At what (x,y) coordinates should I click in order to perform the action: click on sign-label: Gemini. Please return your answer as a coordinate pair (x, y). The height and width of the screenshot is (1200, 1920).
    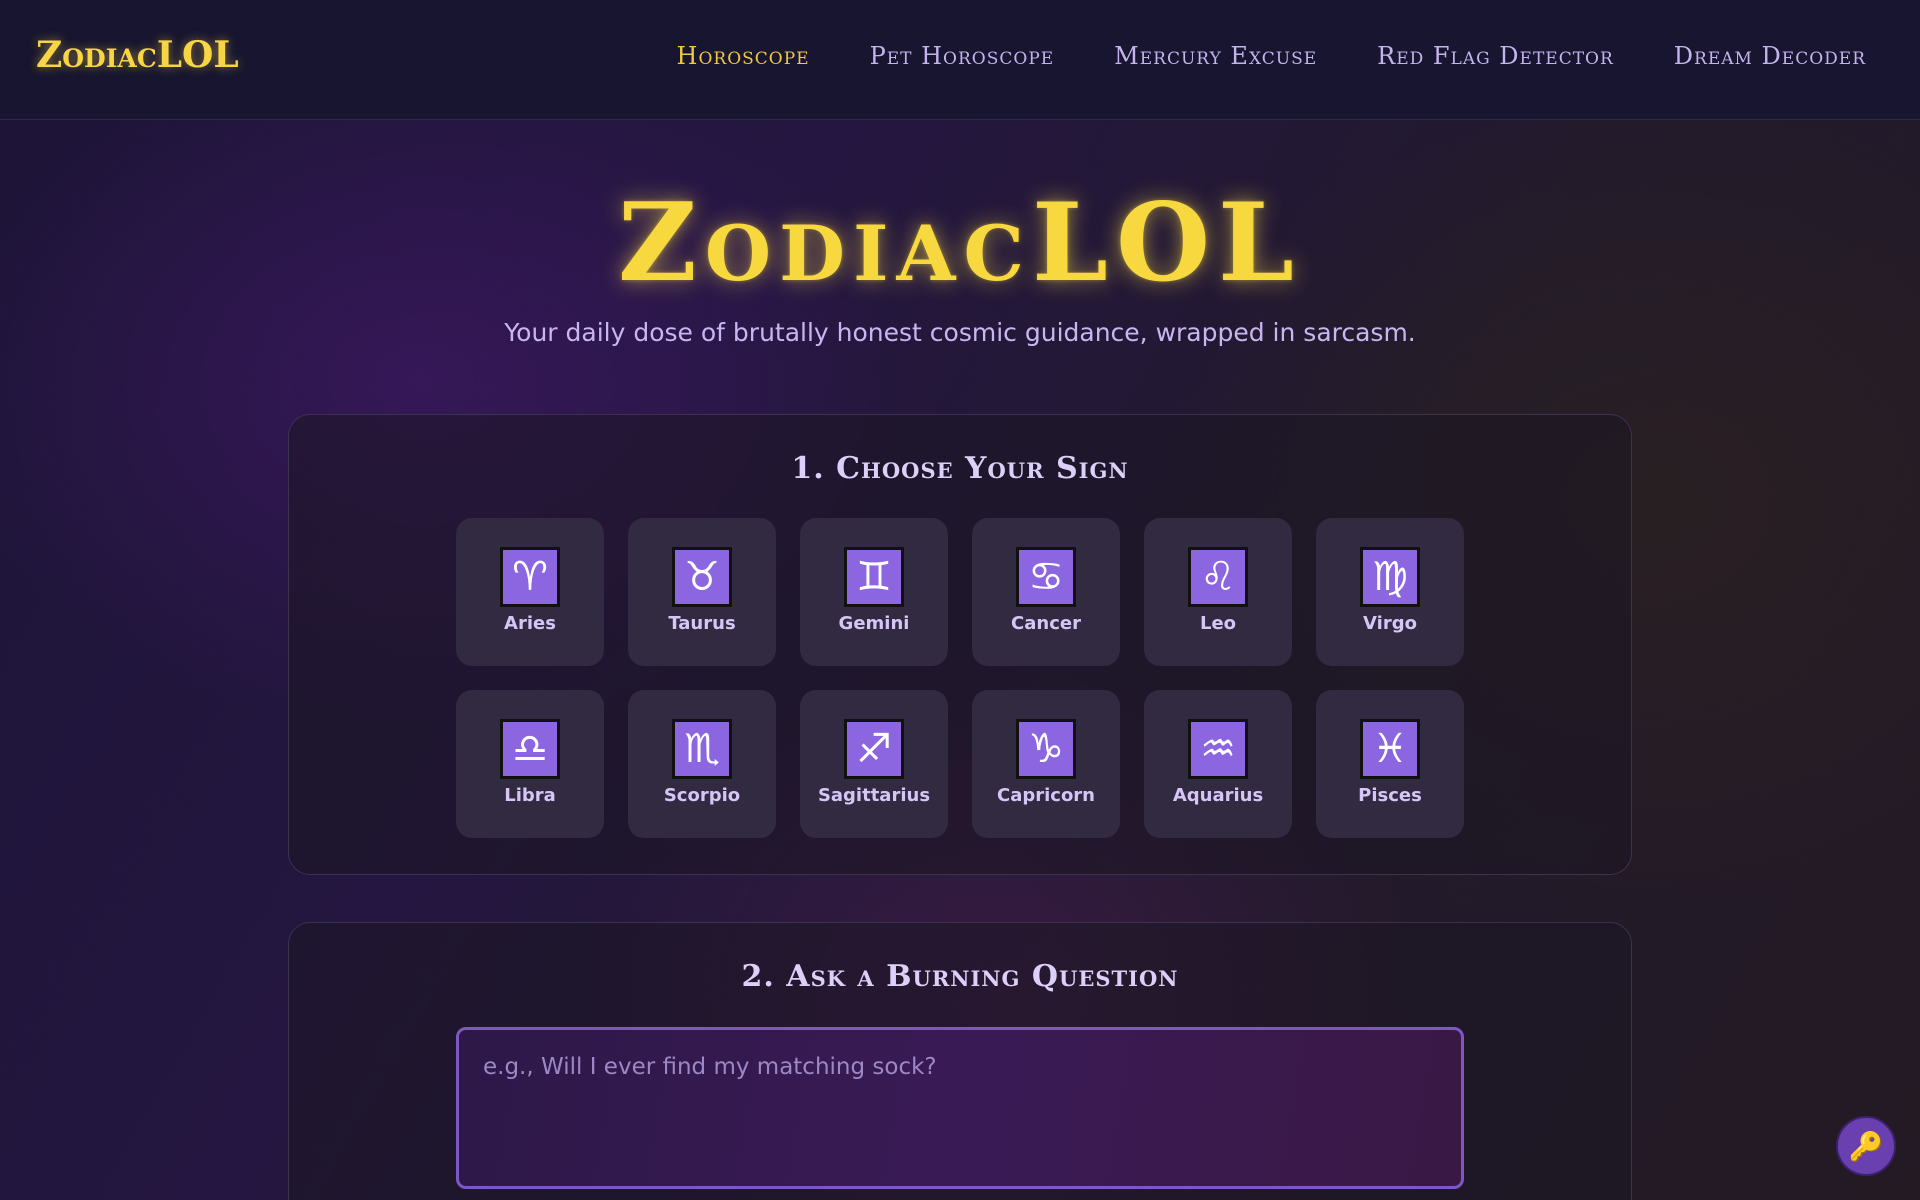
    Looking at the image, I should click on (874, 623).